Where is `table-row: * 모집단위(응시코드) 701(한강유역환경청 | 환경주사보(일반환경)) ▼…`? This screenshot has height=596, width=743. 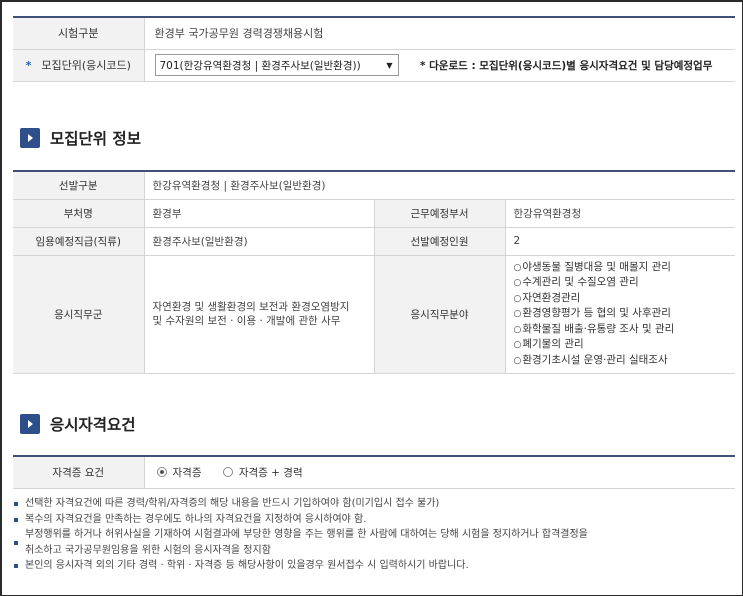
table-row: * 모집단위(응시코드) 701(한강유역환경청 | 환경주사보(일반환경)) ▼… is located at coordinates (374, 65).